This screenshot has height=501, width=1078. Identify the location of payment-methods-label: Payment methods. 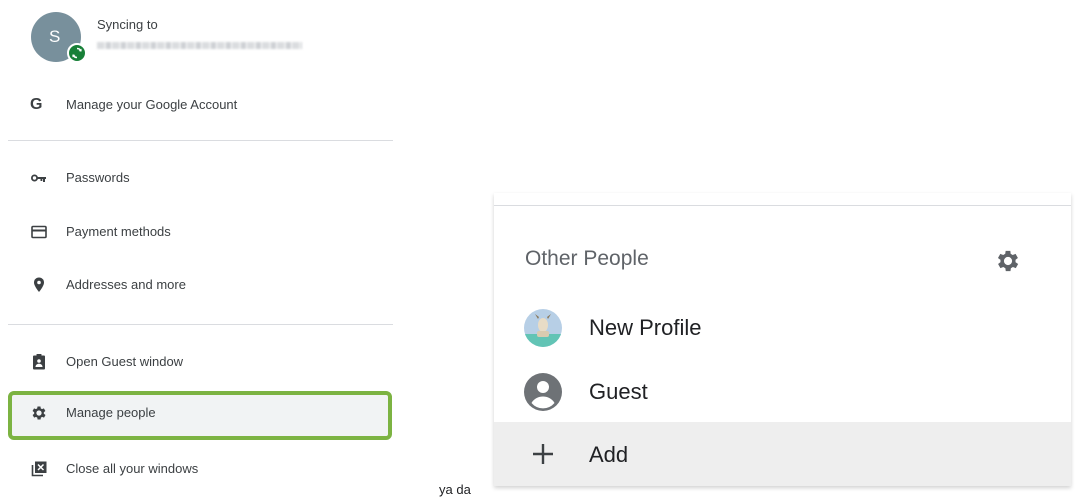
(118, 231).